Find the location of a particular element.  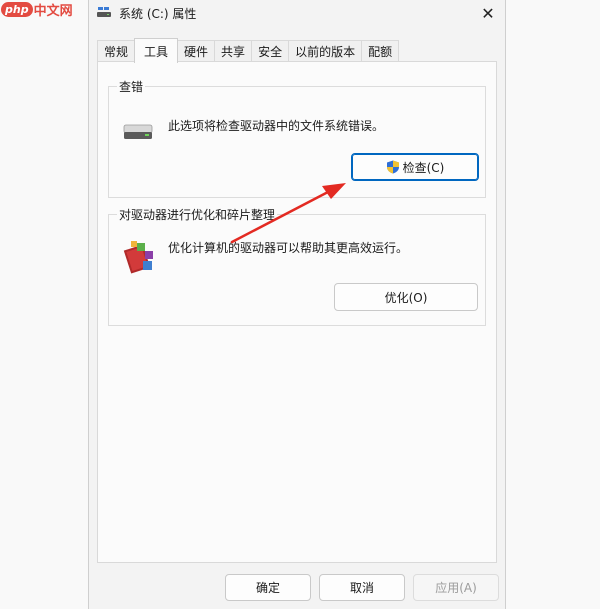

optimize-group: 对驱动器进行优化和碎片整理 优化计算机的驱动器可以帮助其更高效运行。 优化(O) is located at coordinates (297, 266).